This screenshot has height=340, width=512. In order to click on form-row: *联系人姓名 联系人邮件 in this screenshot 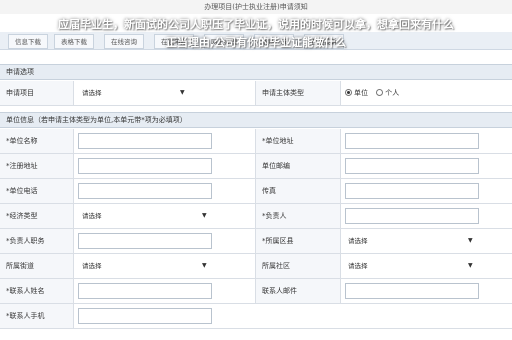, I will do `click(256, 291)`.